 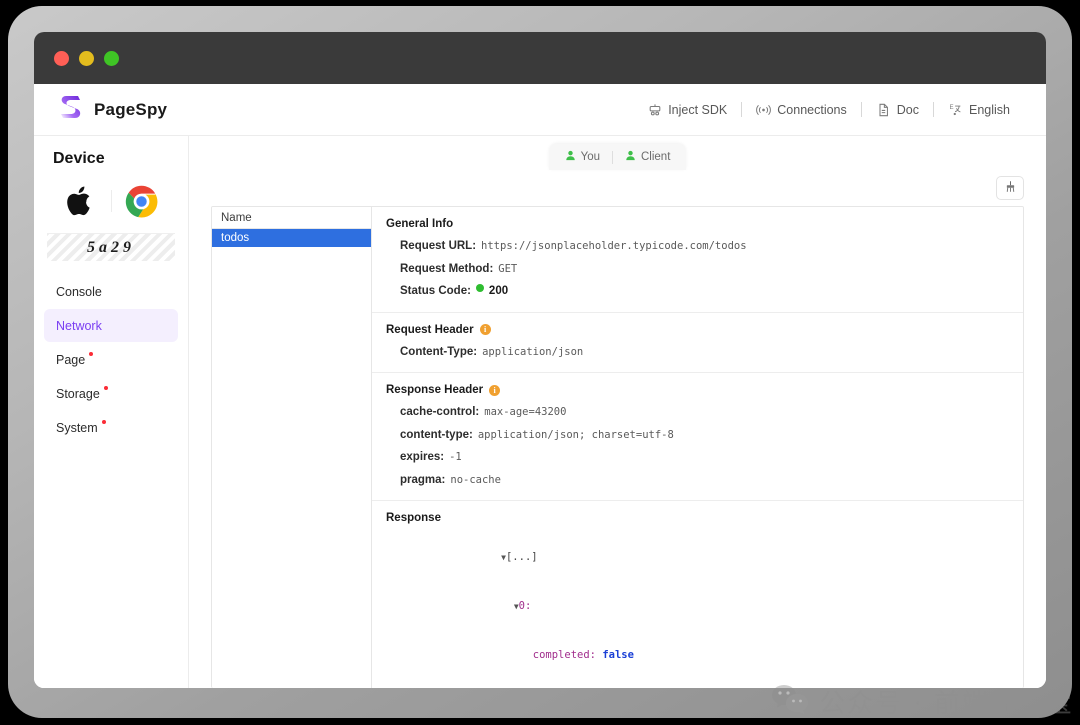 I want to click on header-nav: Inject SDK Connections Doc E English, so click(x=828, y=109).